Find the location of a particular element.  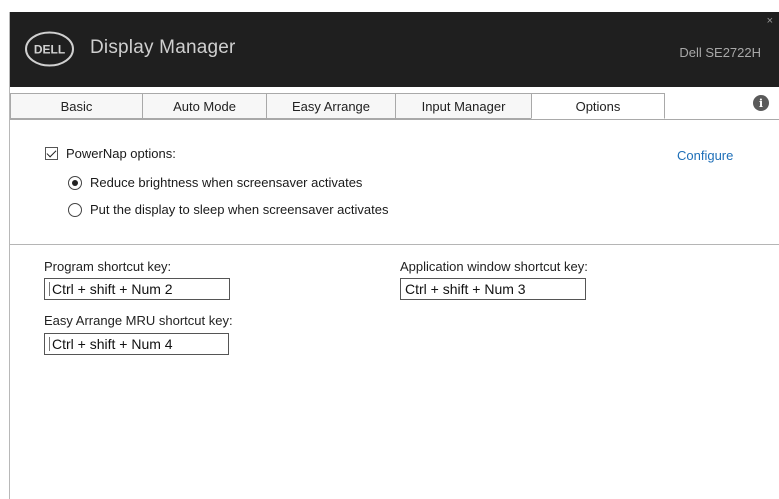

configure-link: Configure is located at coordinates (705, 155).